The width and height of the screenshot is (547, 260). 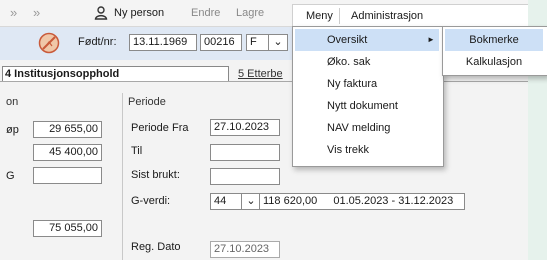 What do you see at coordinates (101, 13) in the screenshot?
I see `person-icon` at bounding box center [101, 13].